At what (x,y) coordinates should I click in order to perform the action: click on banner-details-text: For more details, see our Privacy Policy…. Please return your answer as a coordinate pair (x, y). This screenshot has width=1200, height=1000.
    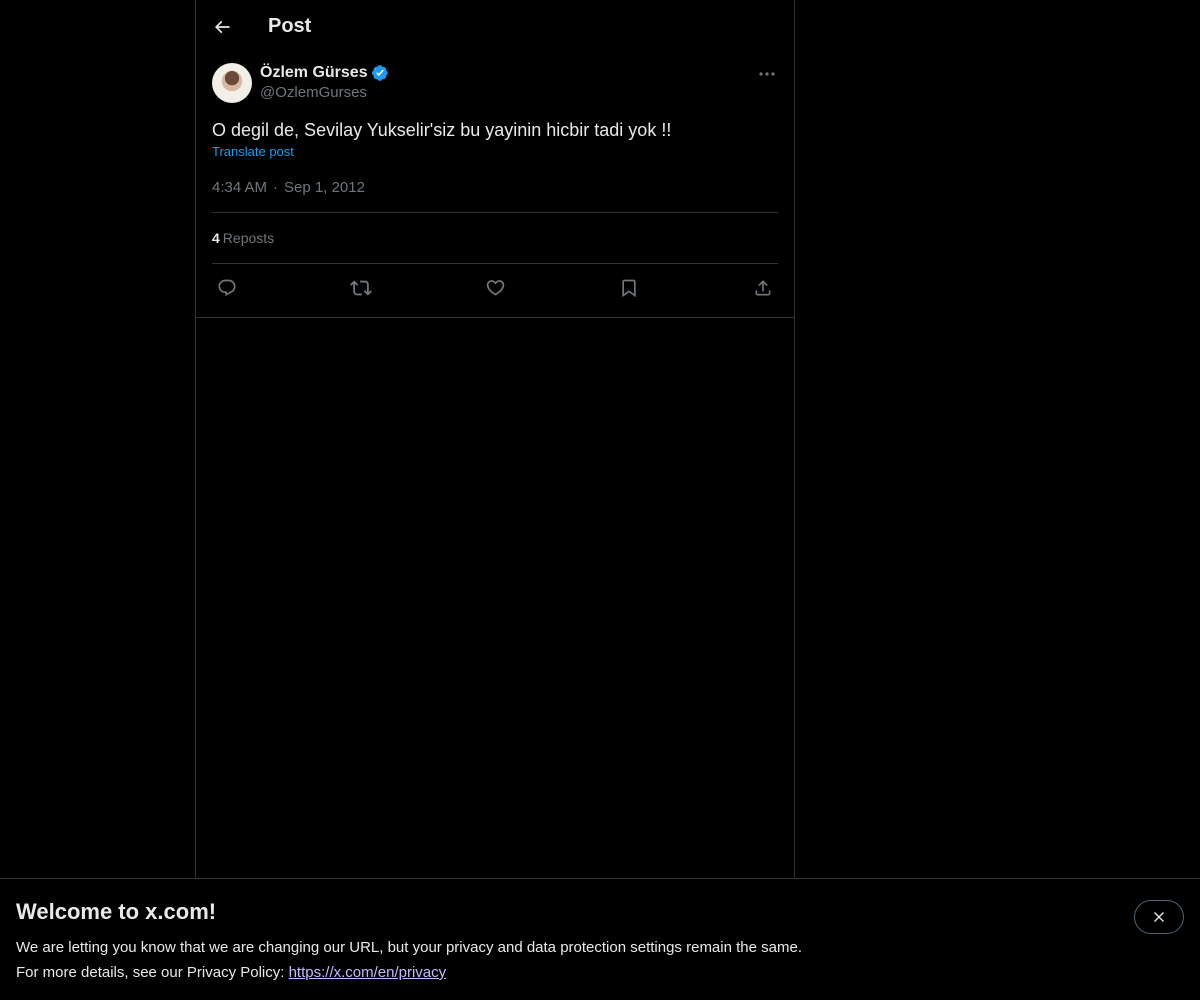
    Looking at the image, I should click on (152, 972).